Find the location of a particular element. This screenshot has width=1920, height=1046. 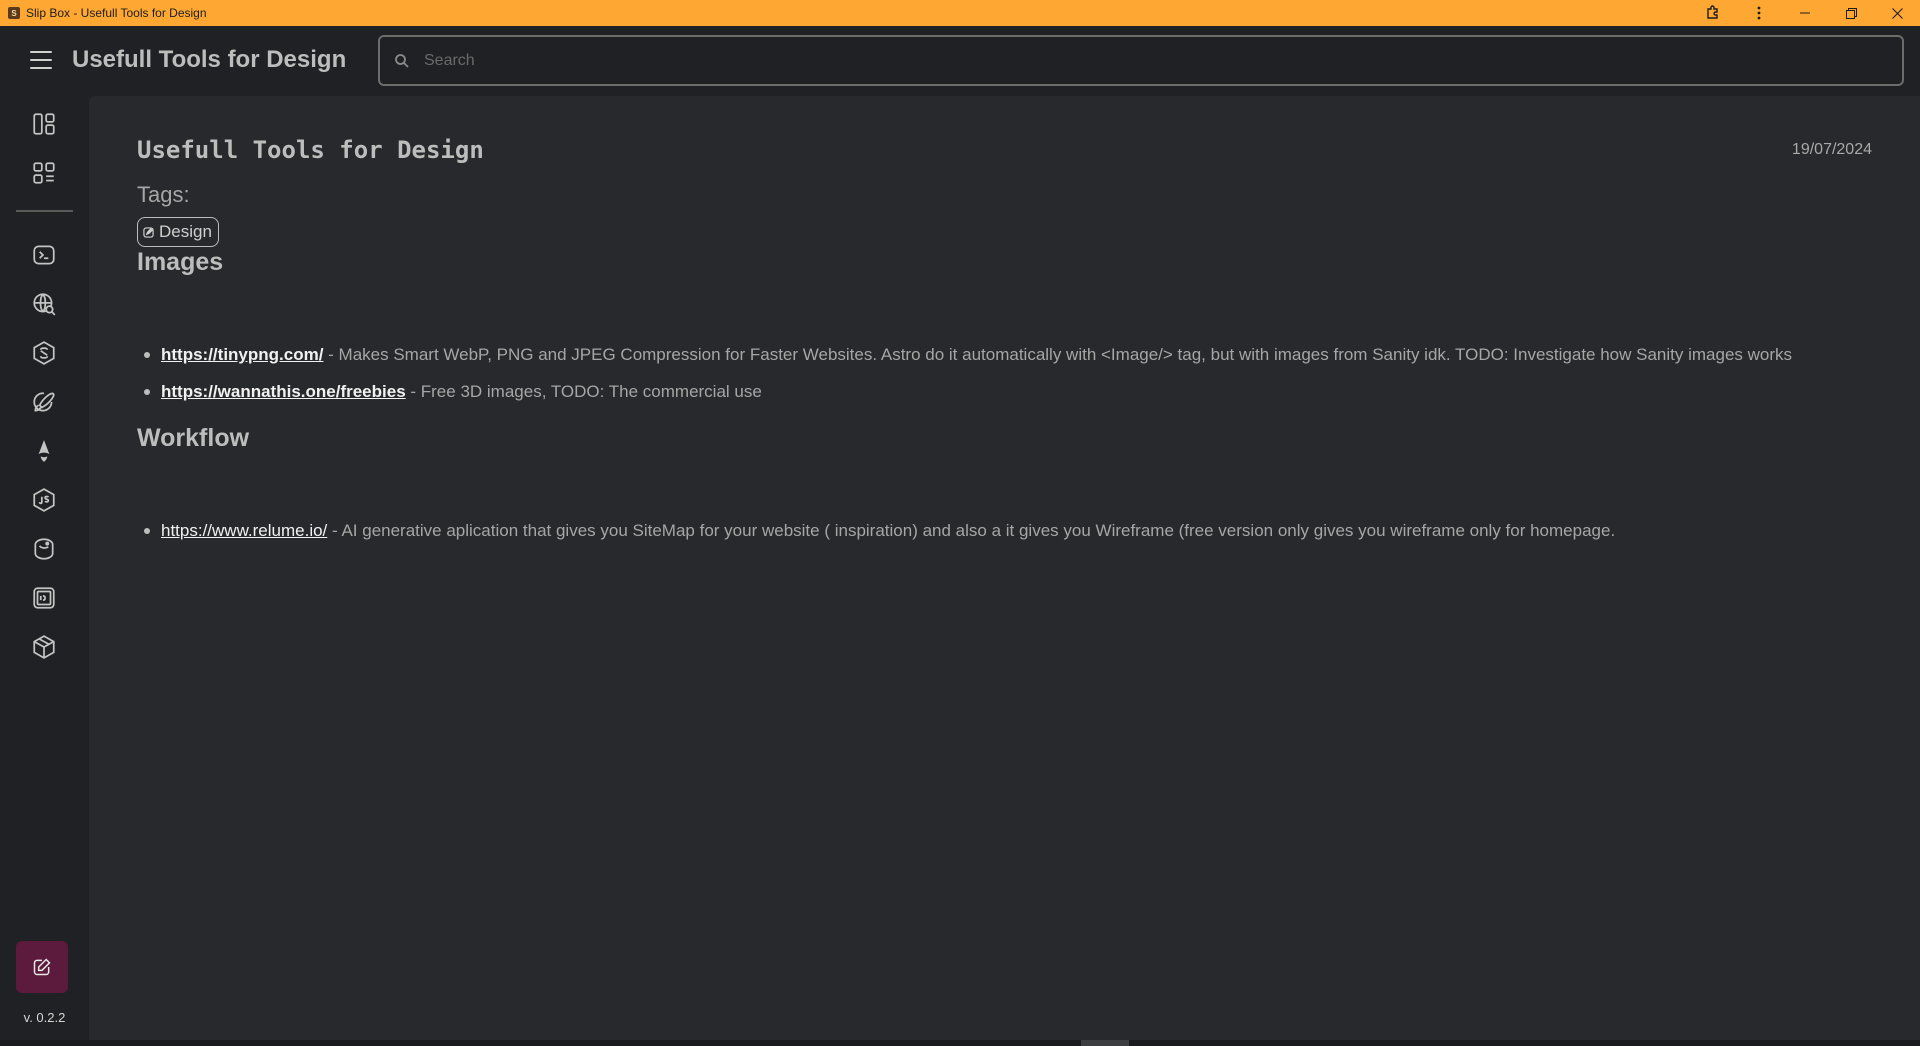

design-pen-icon is located at coordinates (44, 402).